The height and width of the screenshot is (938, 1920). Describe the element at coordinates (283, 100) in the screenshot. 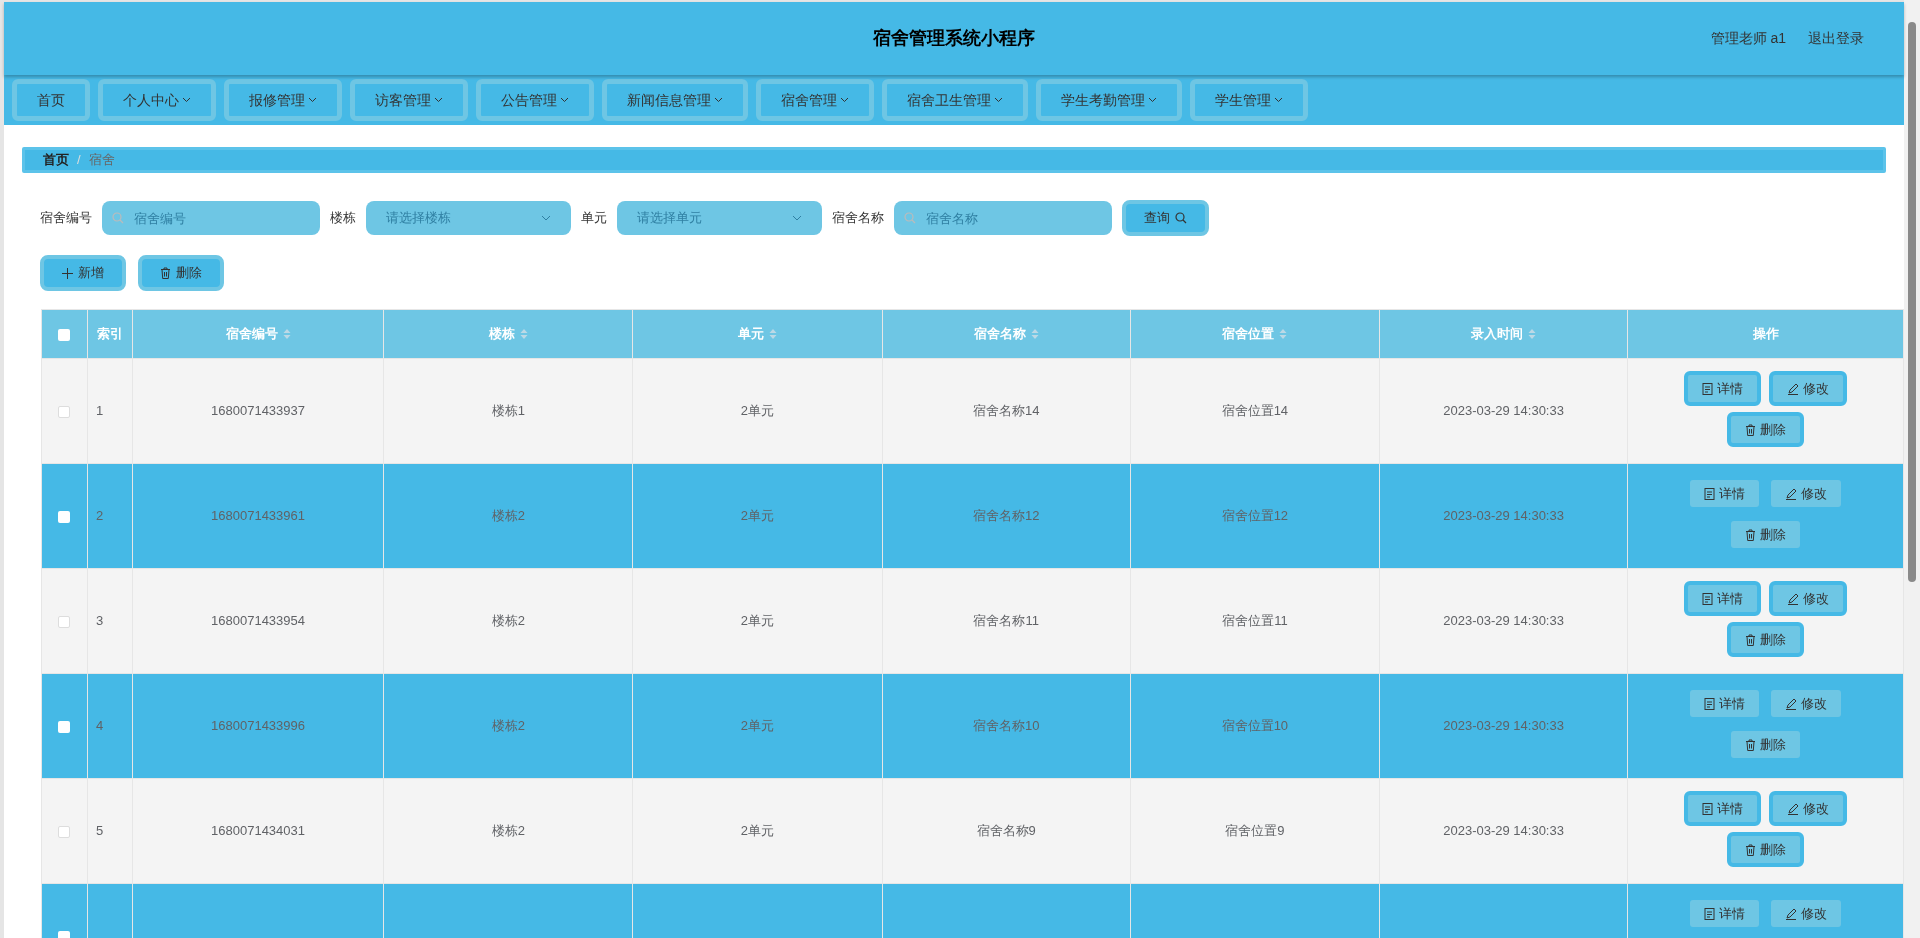

I see `nav-menu-item: 报修管理` at that location.